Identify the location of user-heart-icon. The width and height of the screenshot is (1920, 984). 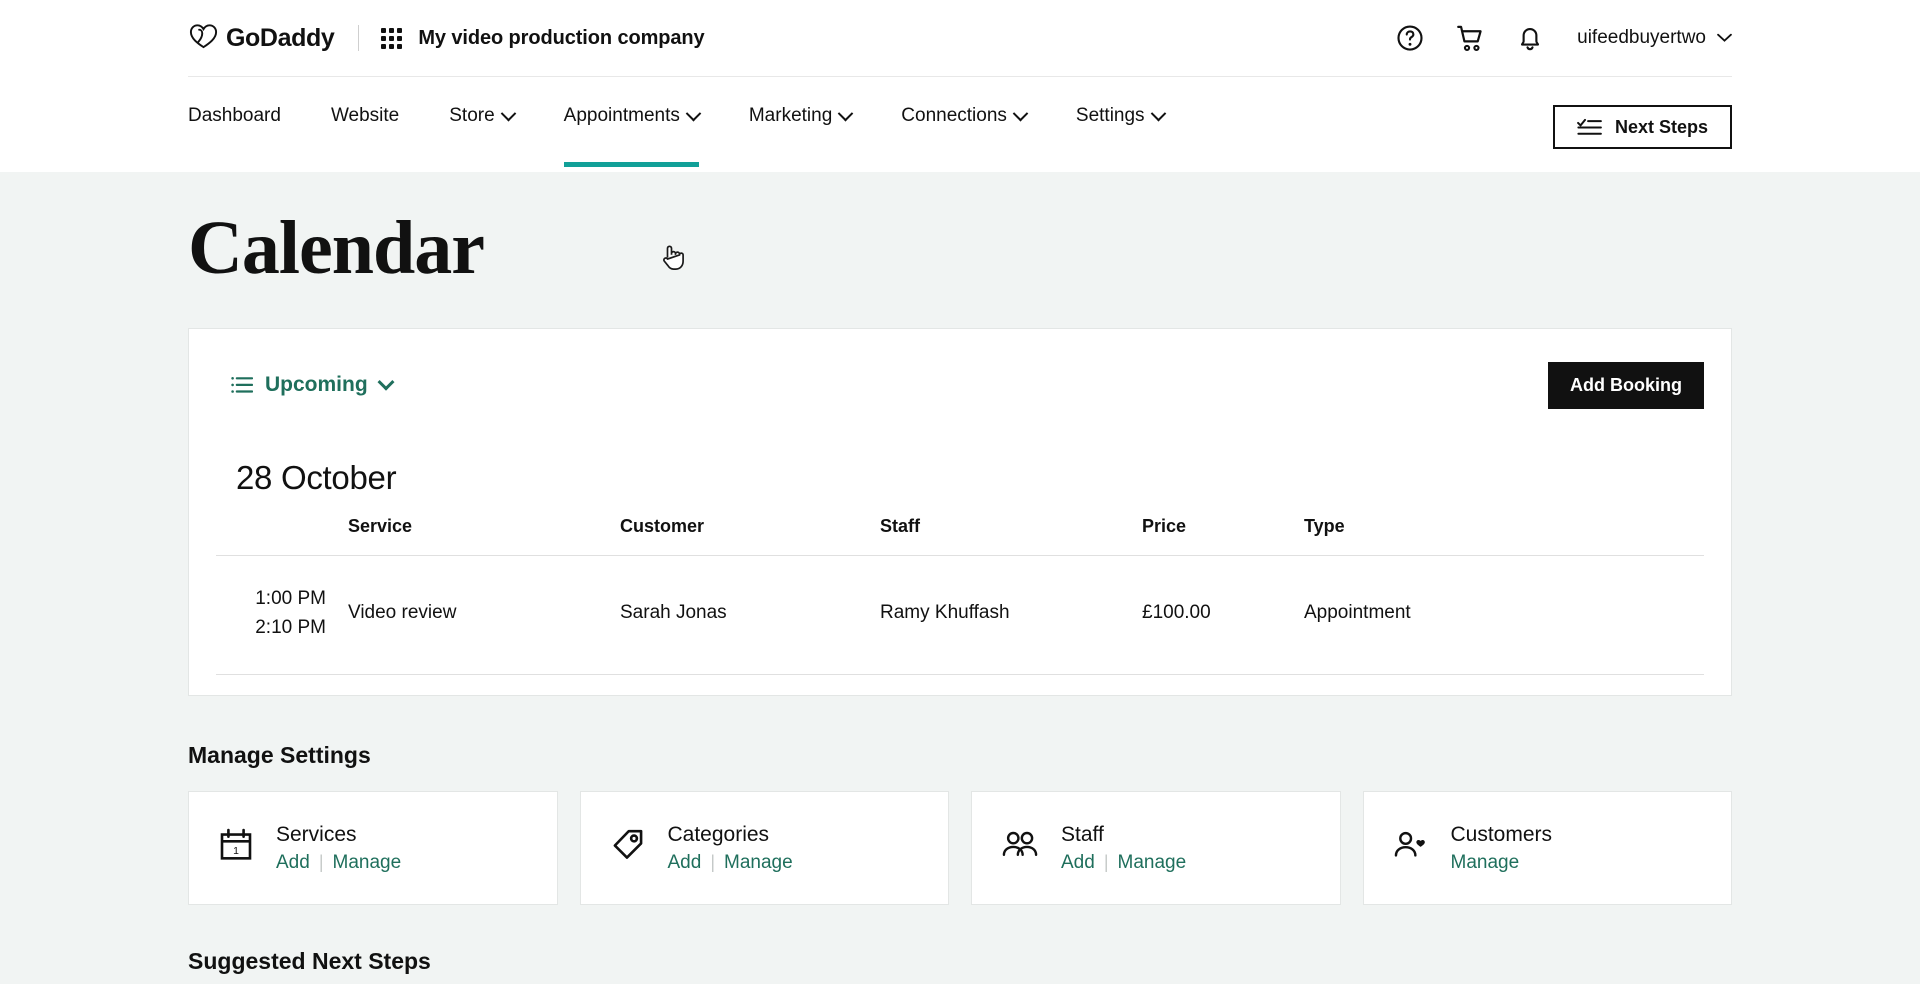
(1411, 847).